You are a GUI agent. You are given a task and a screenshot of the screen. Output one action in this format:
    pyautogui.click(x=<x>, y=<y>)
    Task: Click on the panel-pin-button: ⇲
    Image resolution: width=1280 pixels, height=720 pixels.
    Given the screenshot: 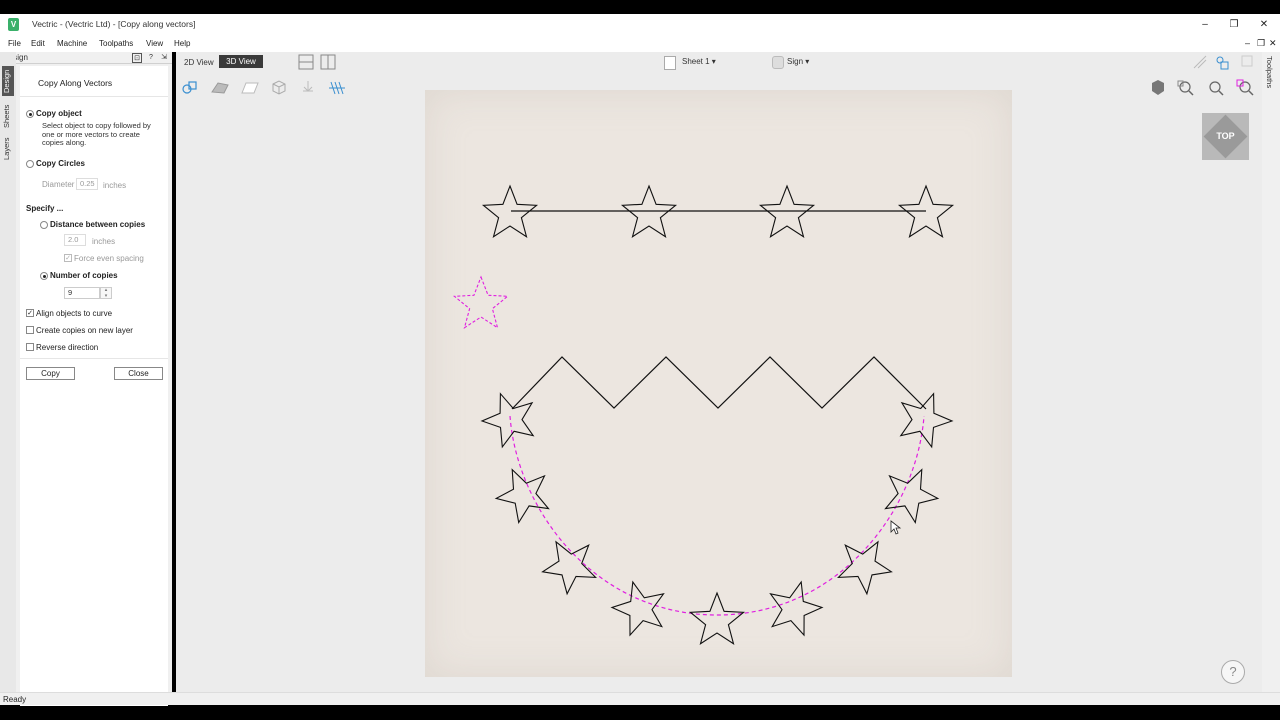 What is the action you would take?
    pyautogui.click(x=164, y=58)
    